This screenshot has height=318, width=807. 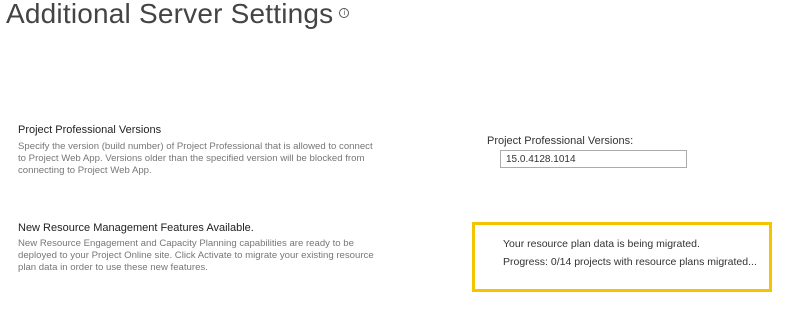 I want to click on page-title: Additional Server Settings i, so click(x=178, y=15).